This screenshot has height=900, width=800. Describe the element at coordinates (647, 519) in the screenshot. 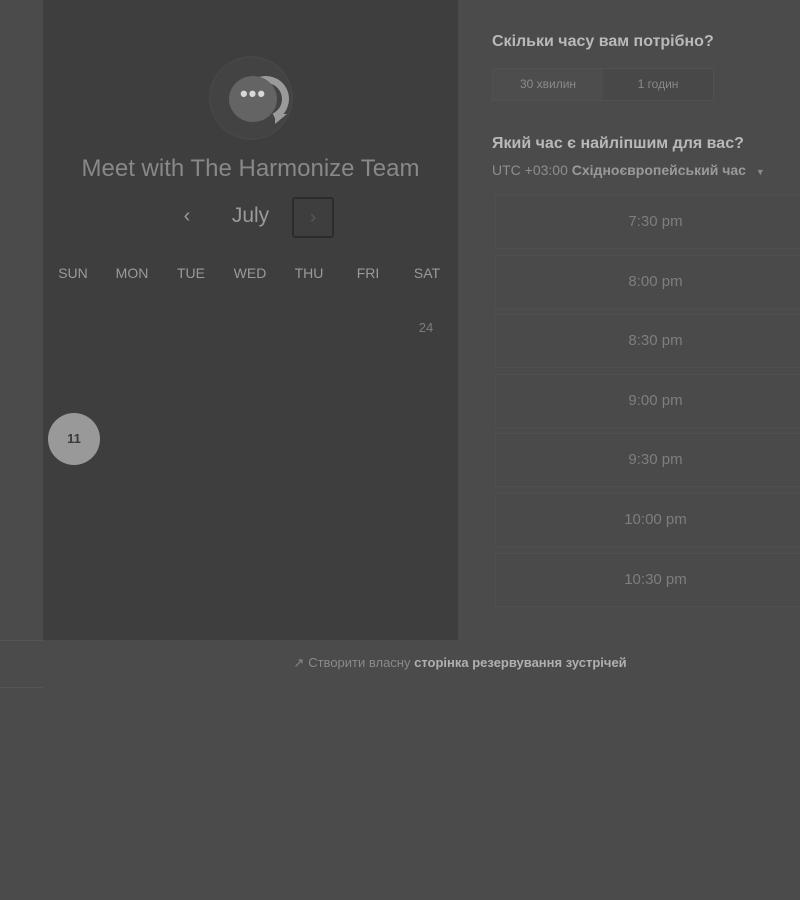

I see `time-slot: 10:00 pm` at that location.